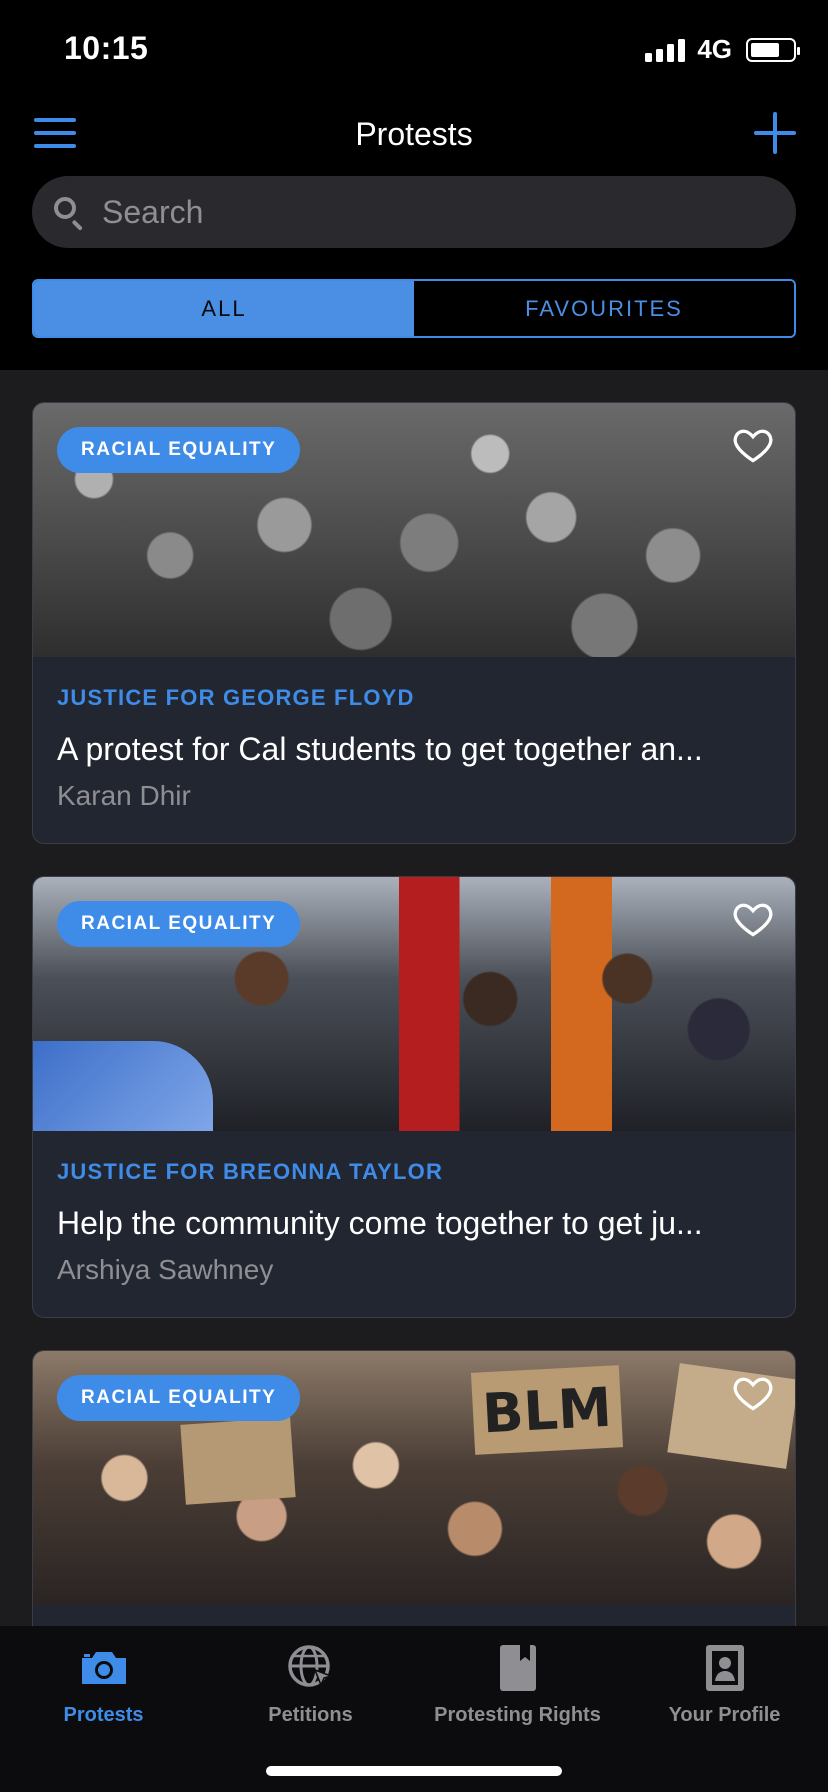 Image resolution: width=828 pixels, height=1792 pixels. What do you see at coordinates (310, 1668) in the screenshot?
I see `globe-cursor-icon` at bounding box center [310, 1668].